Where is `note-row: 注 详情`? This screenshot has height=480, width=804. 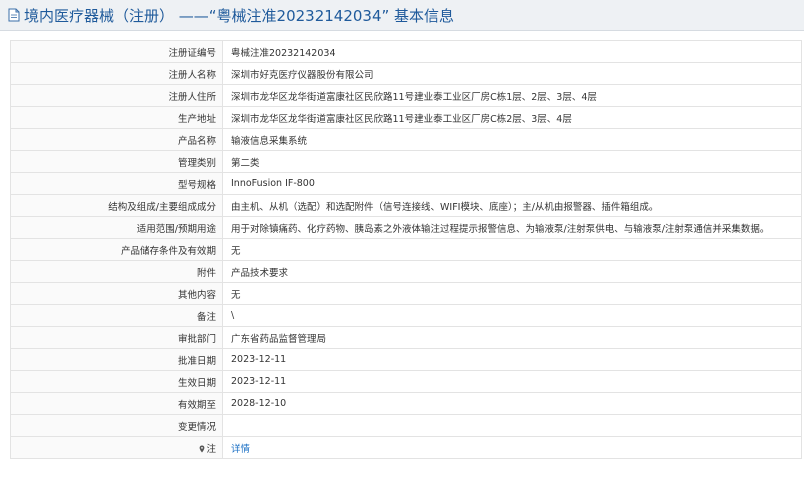 note-row: 注 详情 is located at coordinates (406, 447).